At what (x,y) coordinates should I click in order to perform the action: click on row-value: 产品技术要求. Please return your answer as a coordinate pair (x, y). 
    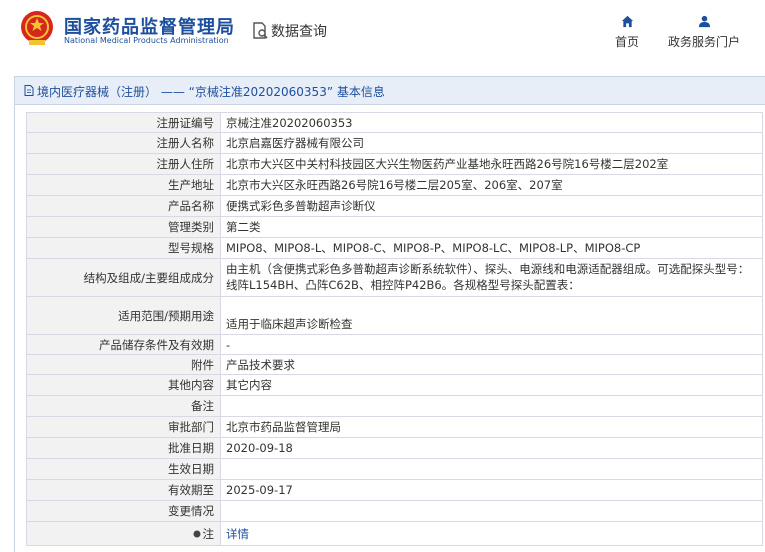
    Looking at the image, I should click on (491, 364).